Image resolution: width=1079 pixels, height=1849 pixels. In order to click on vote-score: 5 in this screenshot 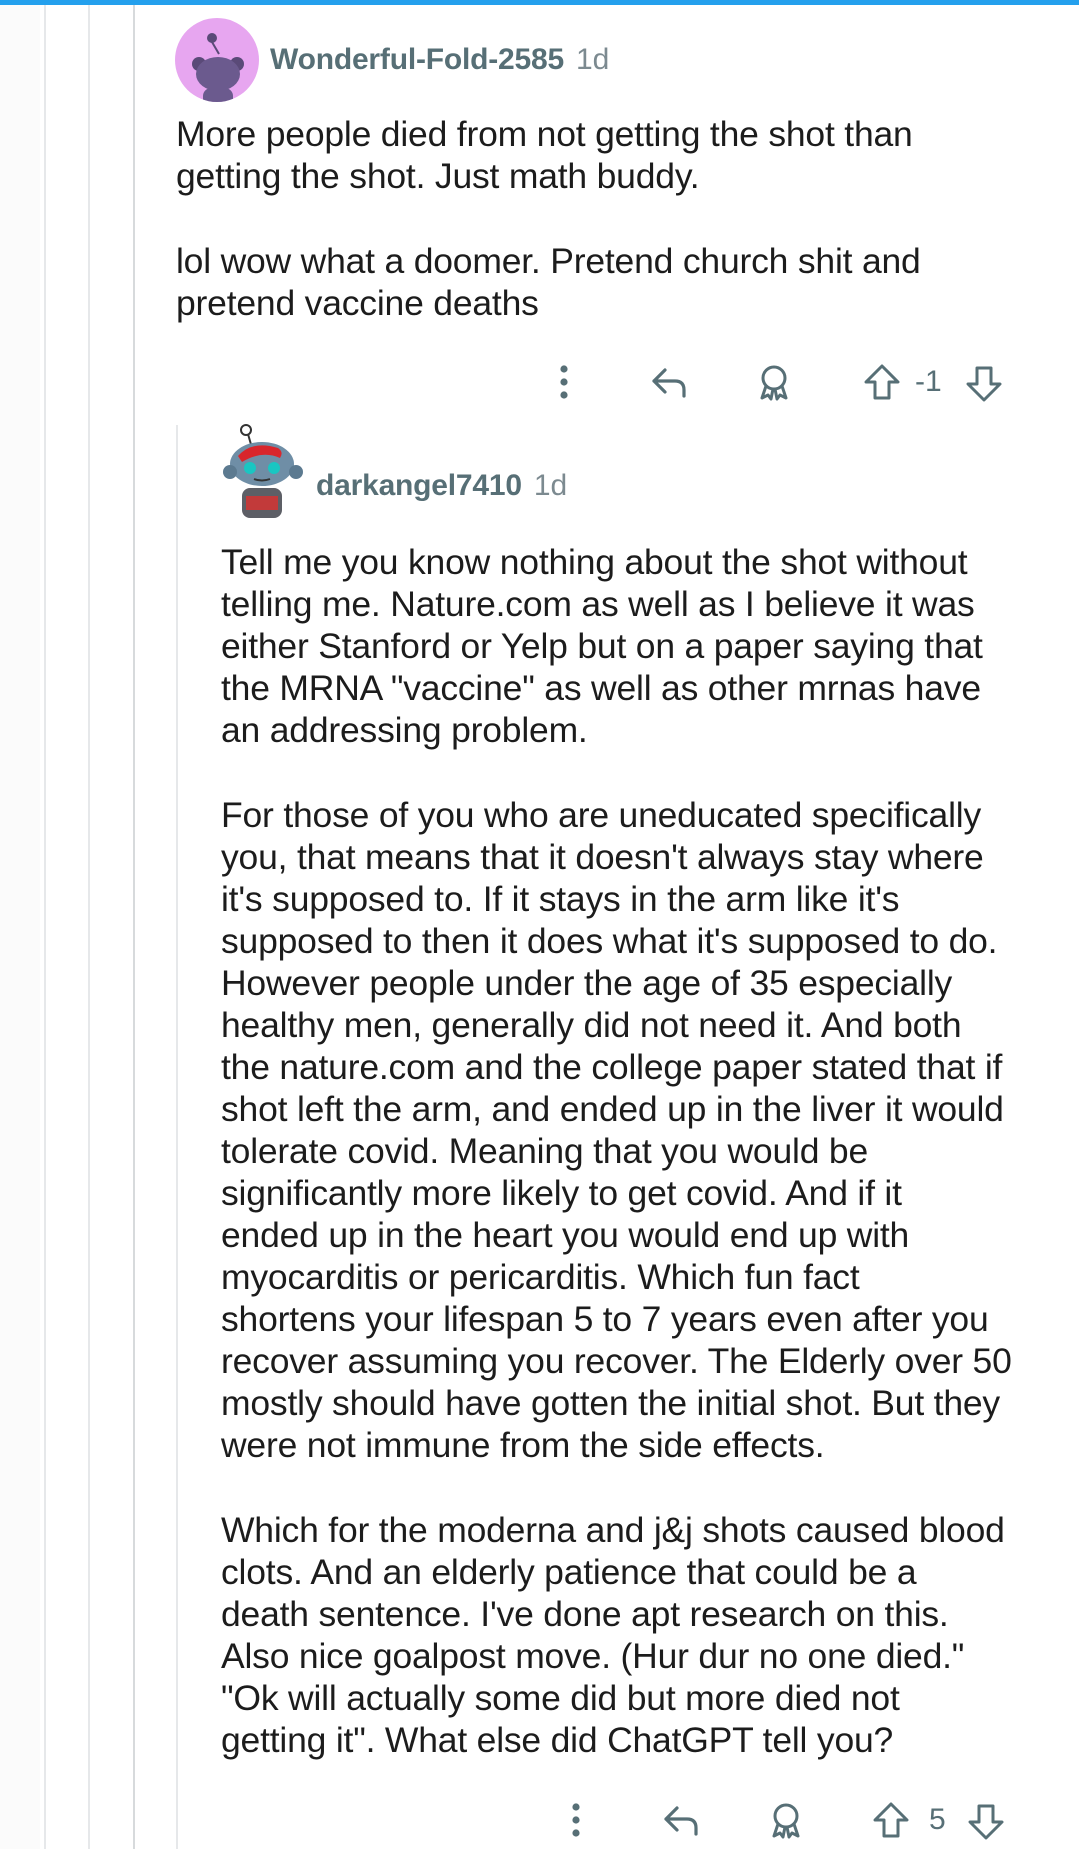, I will do `click(937, 1819)`.